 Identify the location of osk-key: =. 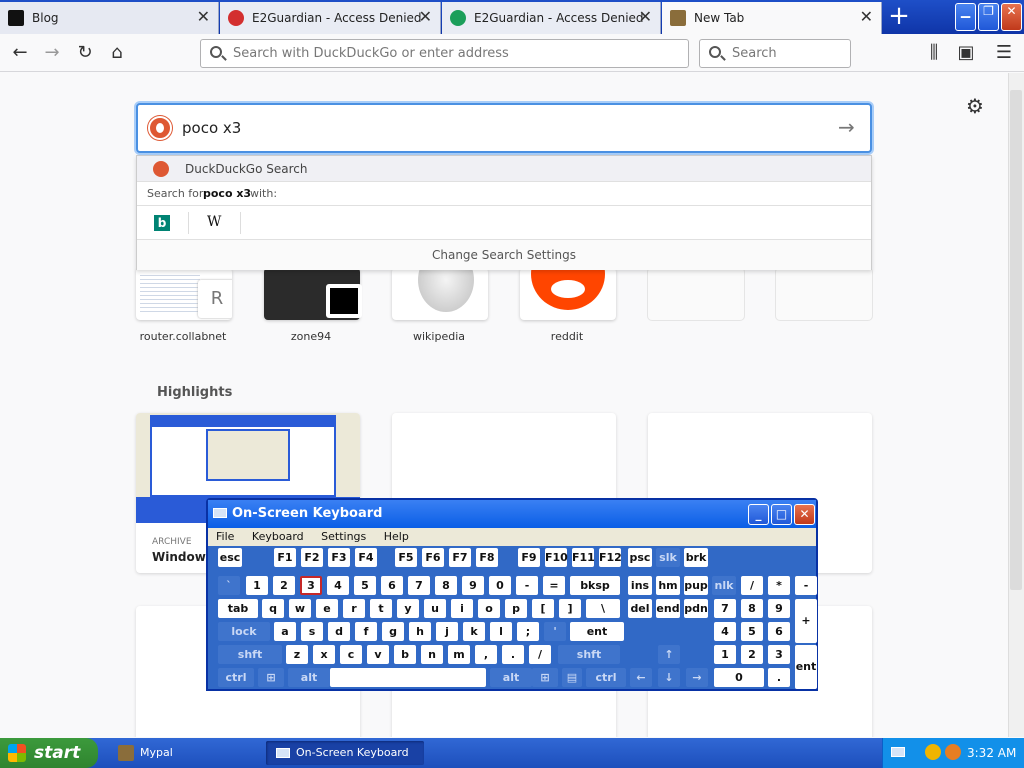
(554, 585).